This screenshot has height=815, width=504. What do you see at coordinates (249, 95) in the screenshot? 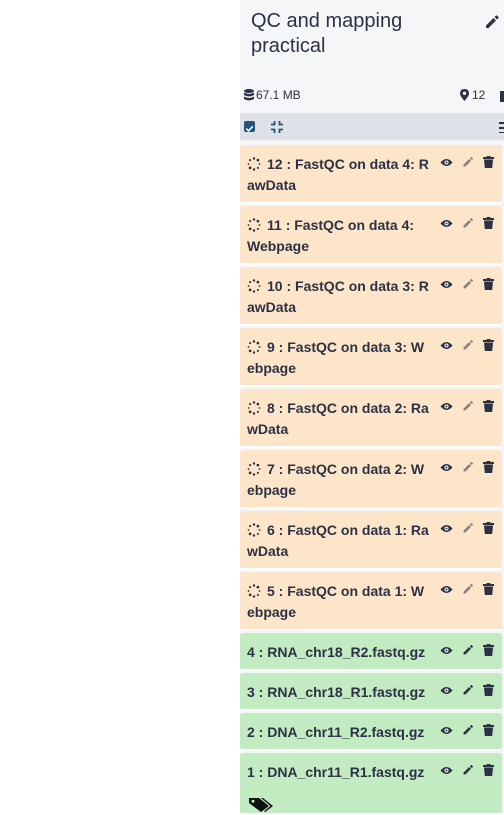
I see `database-icon` at bounding box center [249, 95].